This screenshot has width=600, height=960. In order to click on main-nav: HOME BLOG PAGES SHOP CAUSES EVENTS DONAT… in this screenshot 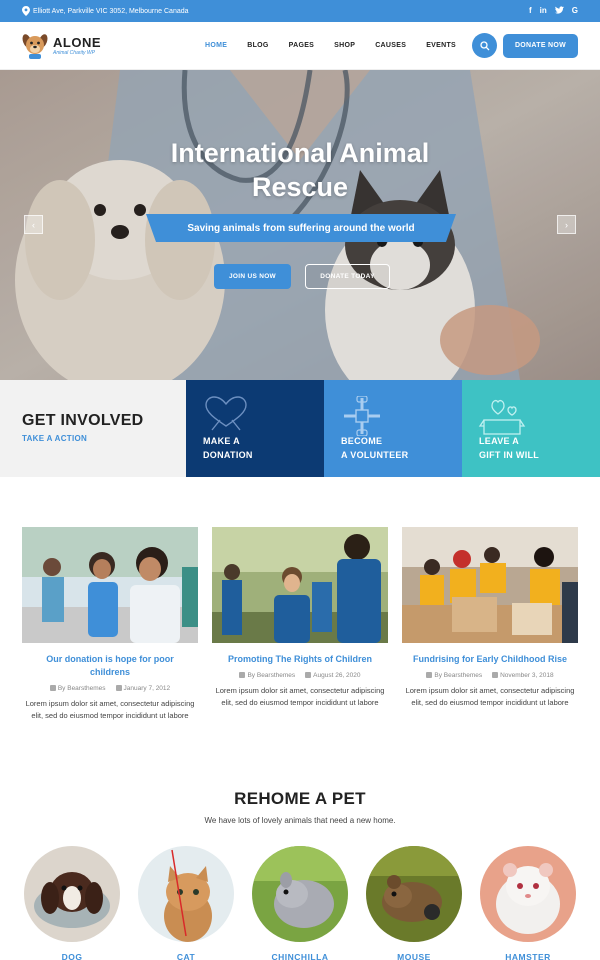, I will do `click(386, 45)`.